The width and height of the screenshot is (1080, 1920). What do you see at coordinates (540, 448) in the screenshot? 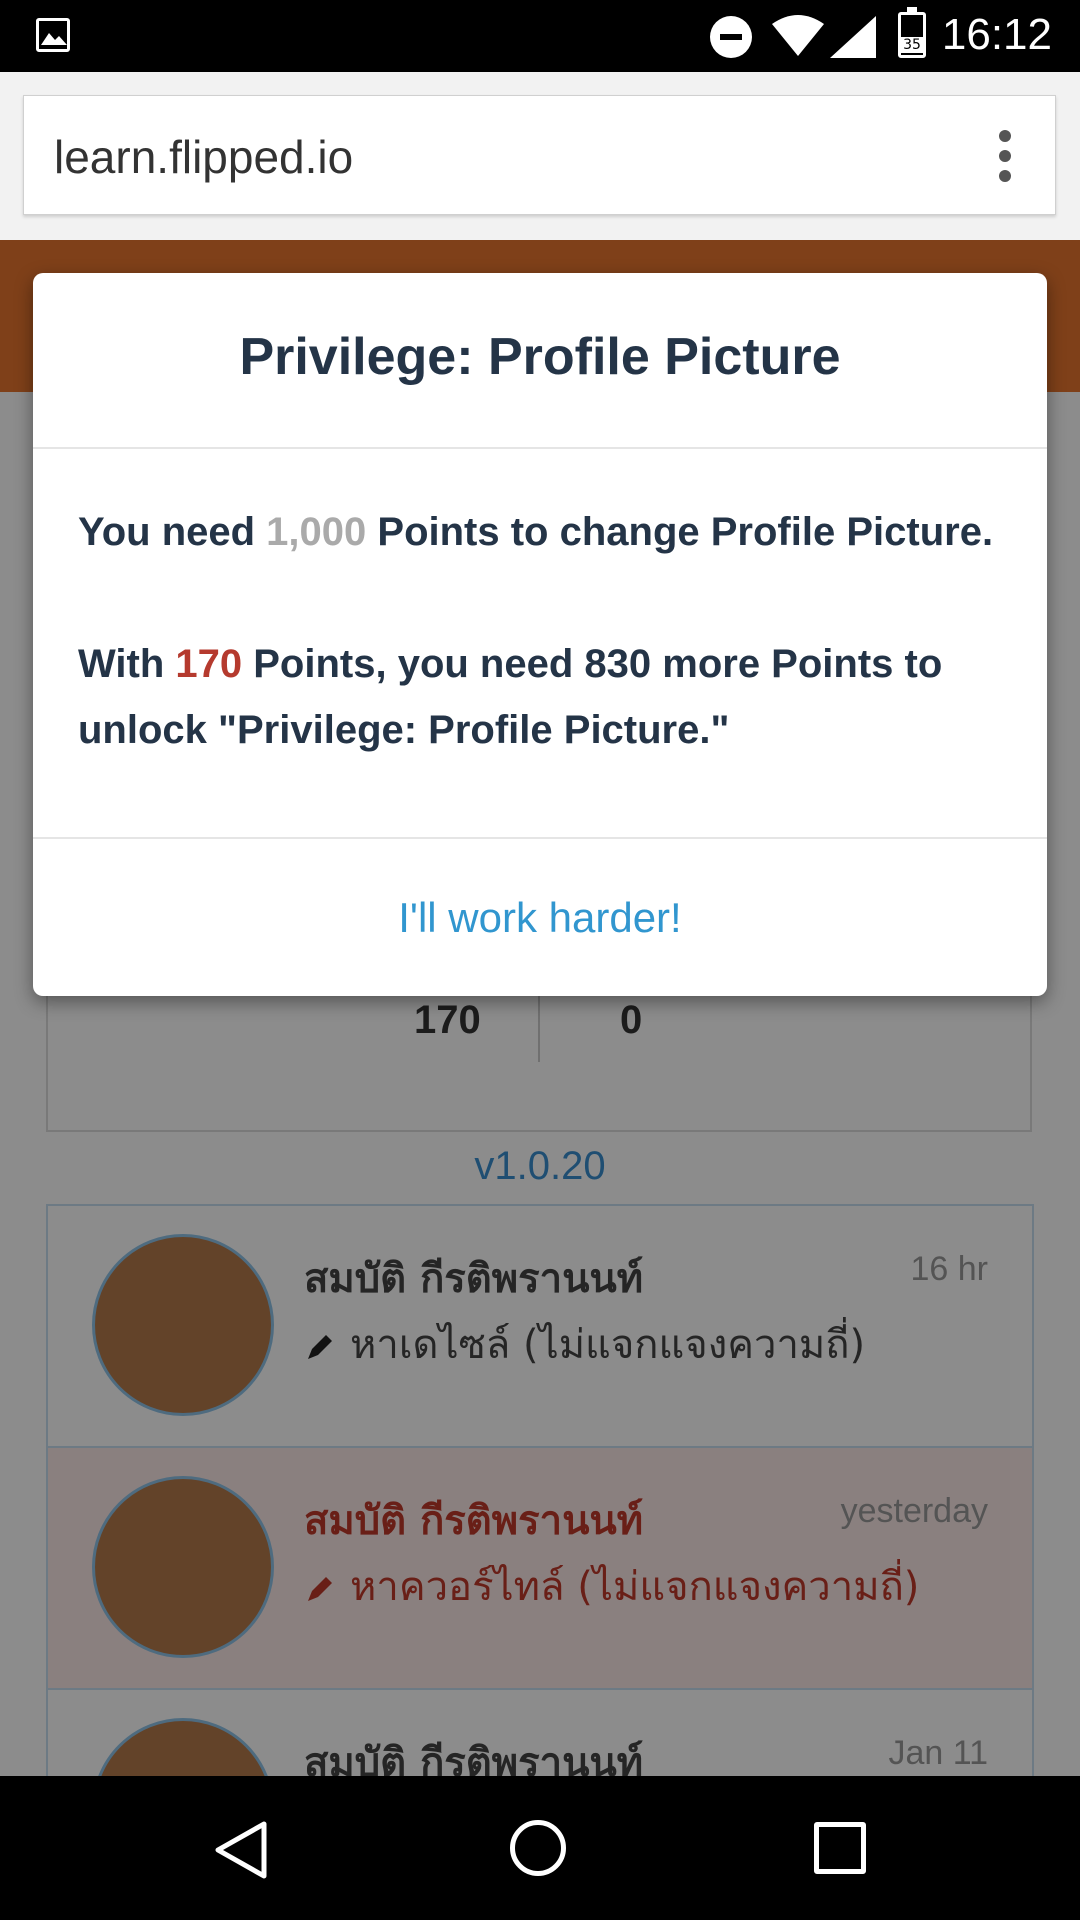
I see `dialog-divider` at bounding box center [540, 448].